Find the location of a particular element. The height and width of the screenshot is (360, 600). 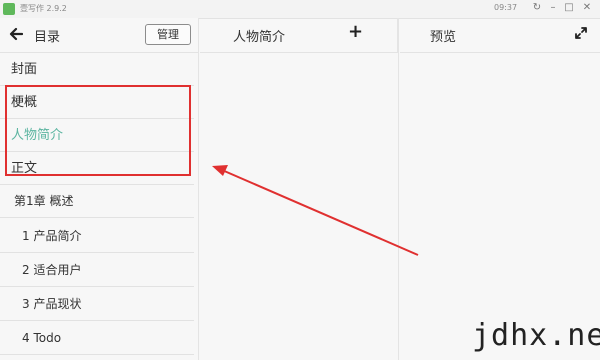

chapter-item: 第1章 概述 is located at coordinates (97, 201).